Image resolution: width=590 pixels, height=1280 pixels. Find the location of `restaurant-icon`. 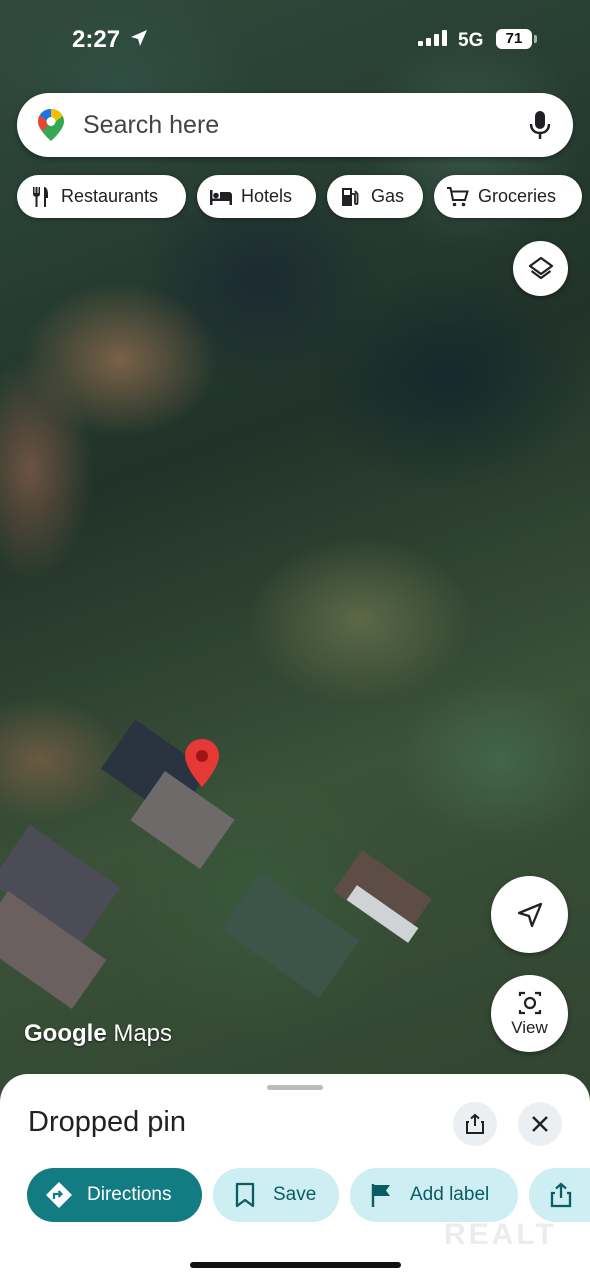

restaurant-icon is located at coordinates (40, 196).